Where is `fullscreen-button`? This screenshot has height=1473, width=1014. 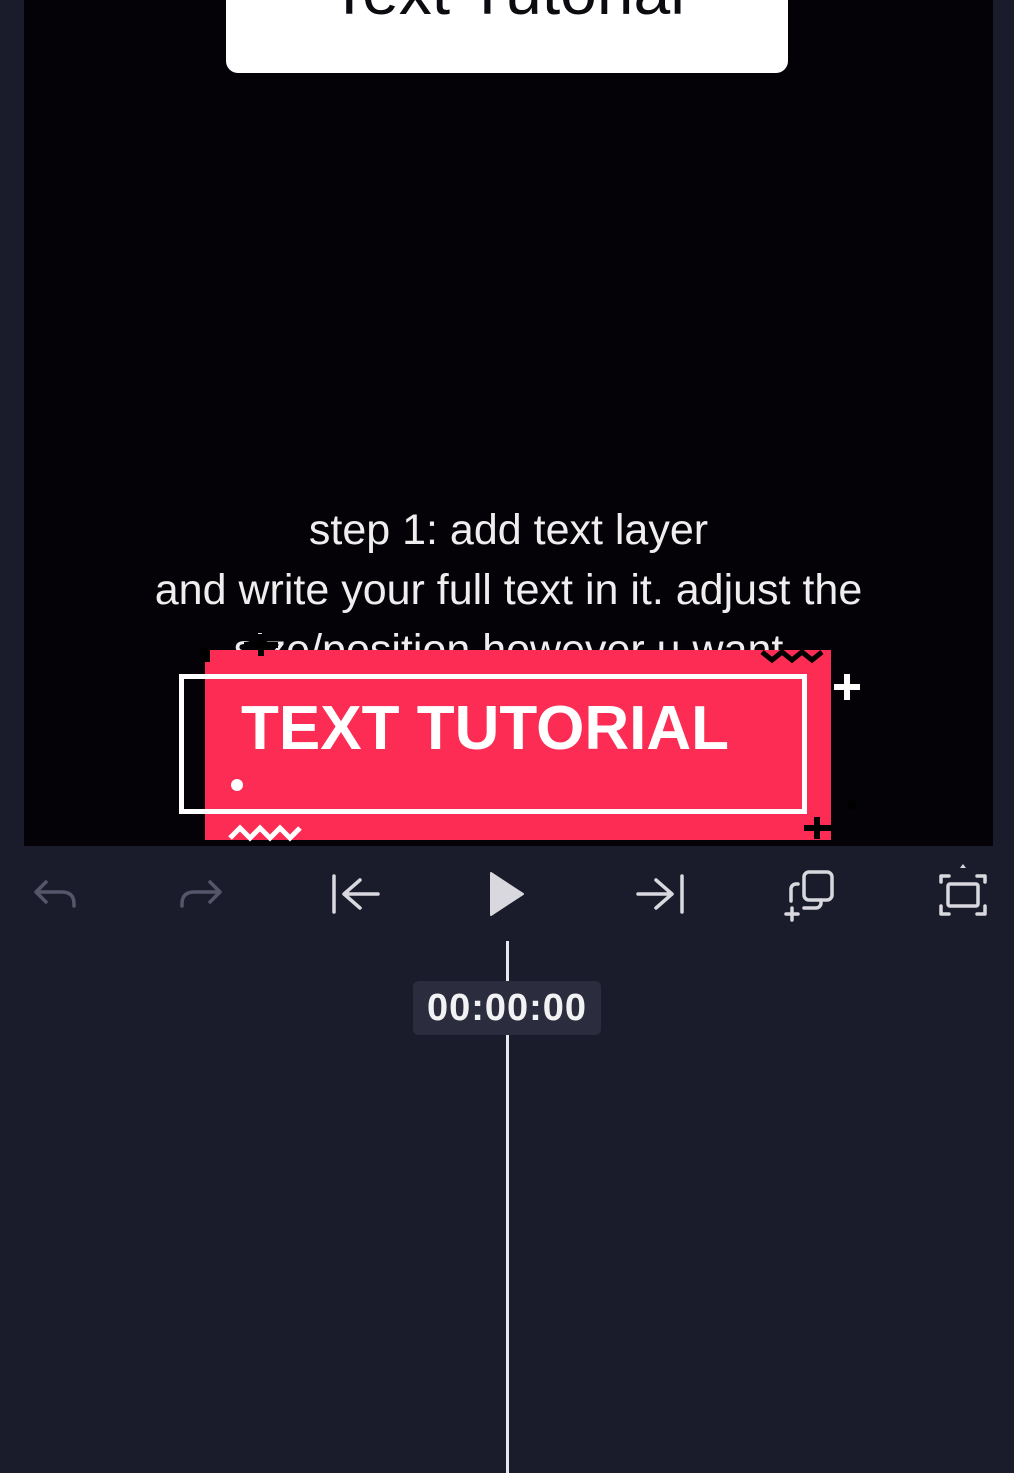
fullscreen-button is located at coordinates (963, 894).